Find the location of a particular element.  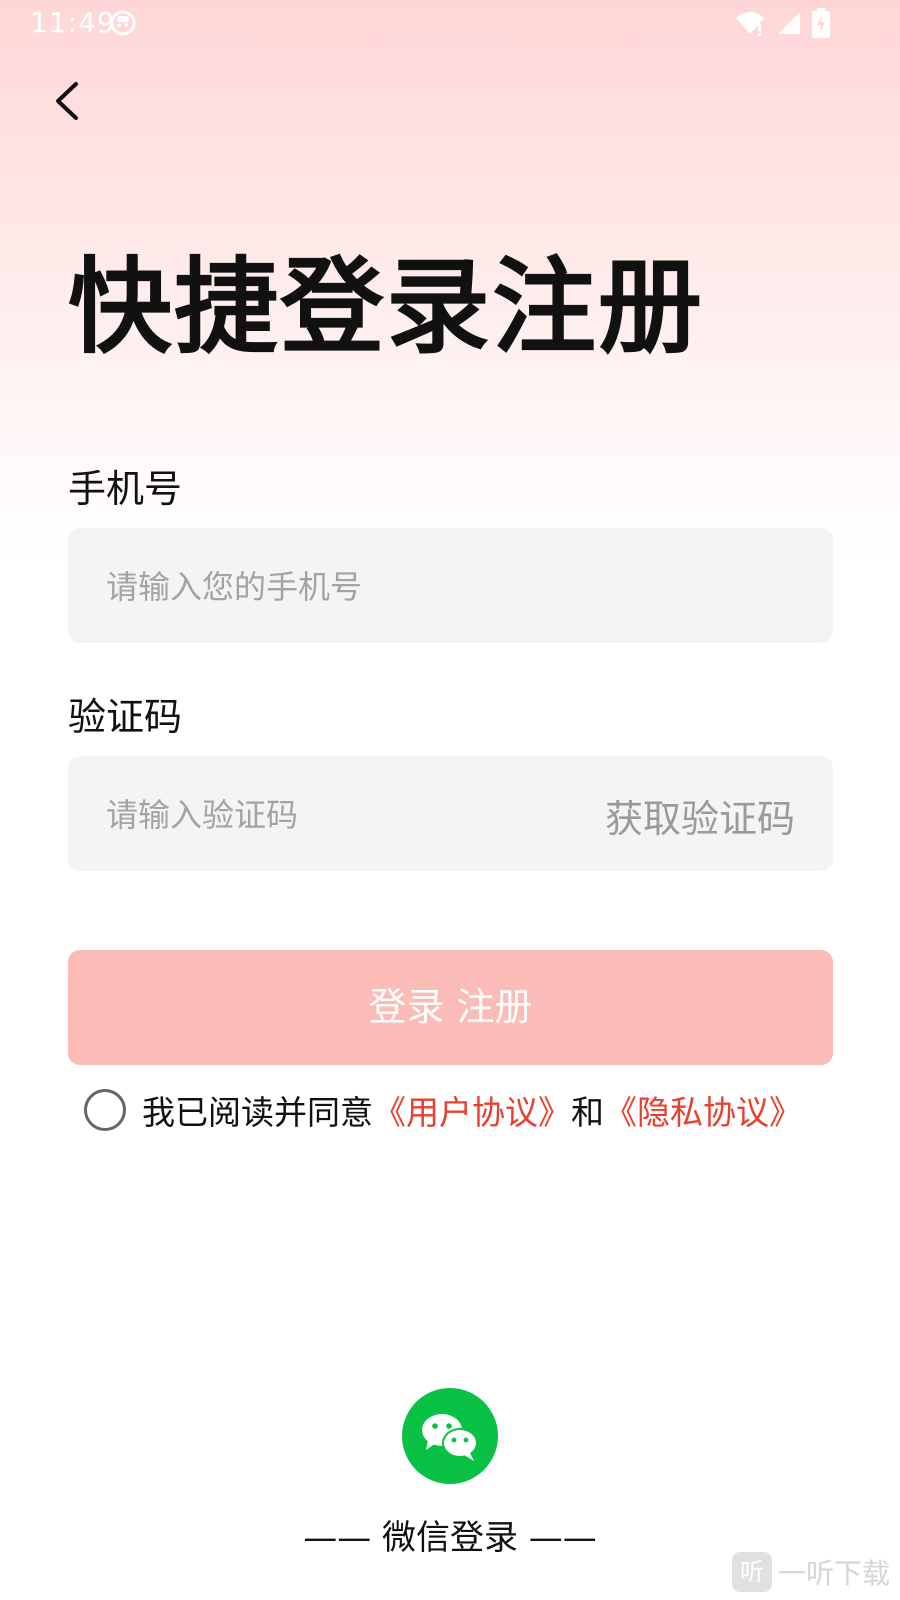

chevron-left-icon is located at coordinates (67, 101).